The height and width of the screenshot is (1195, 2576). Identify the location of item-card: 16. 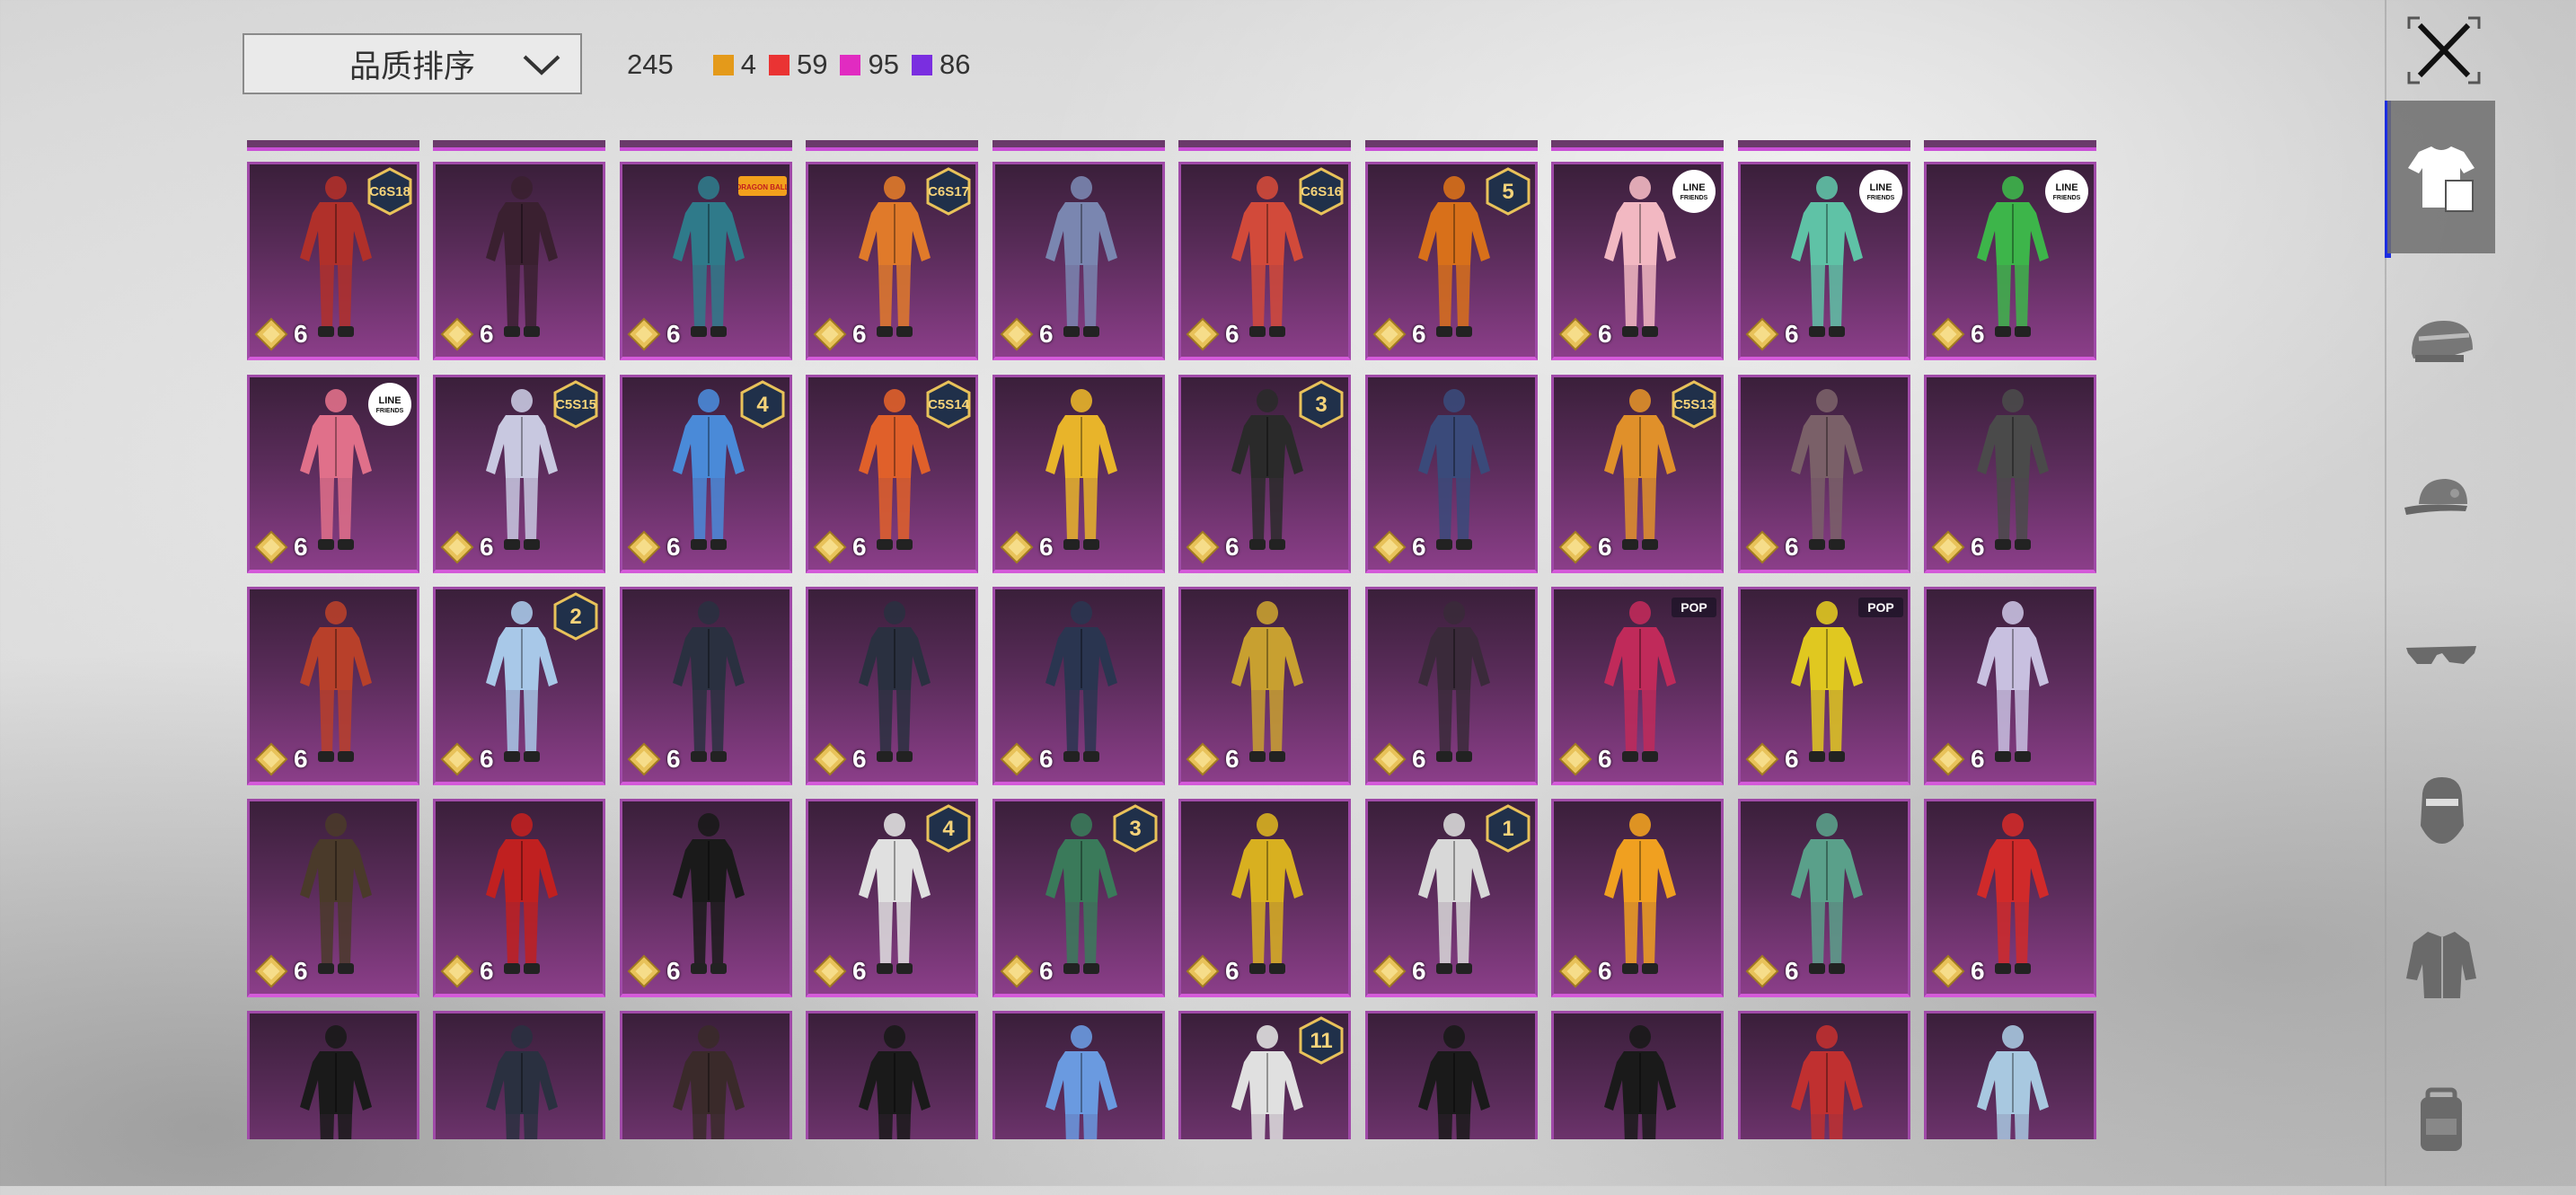
(1451, 898).